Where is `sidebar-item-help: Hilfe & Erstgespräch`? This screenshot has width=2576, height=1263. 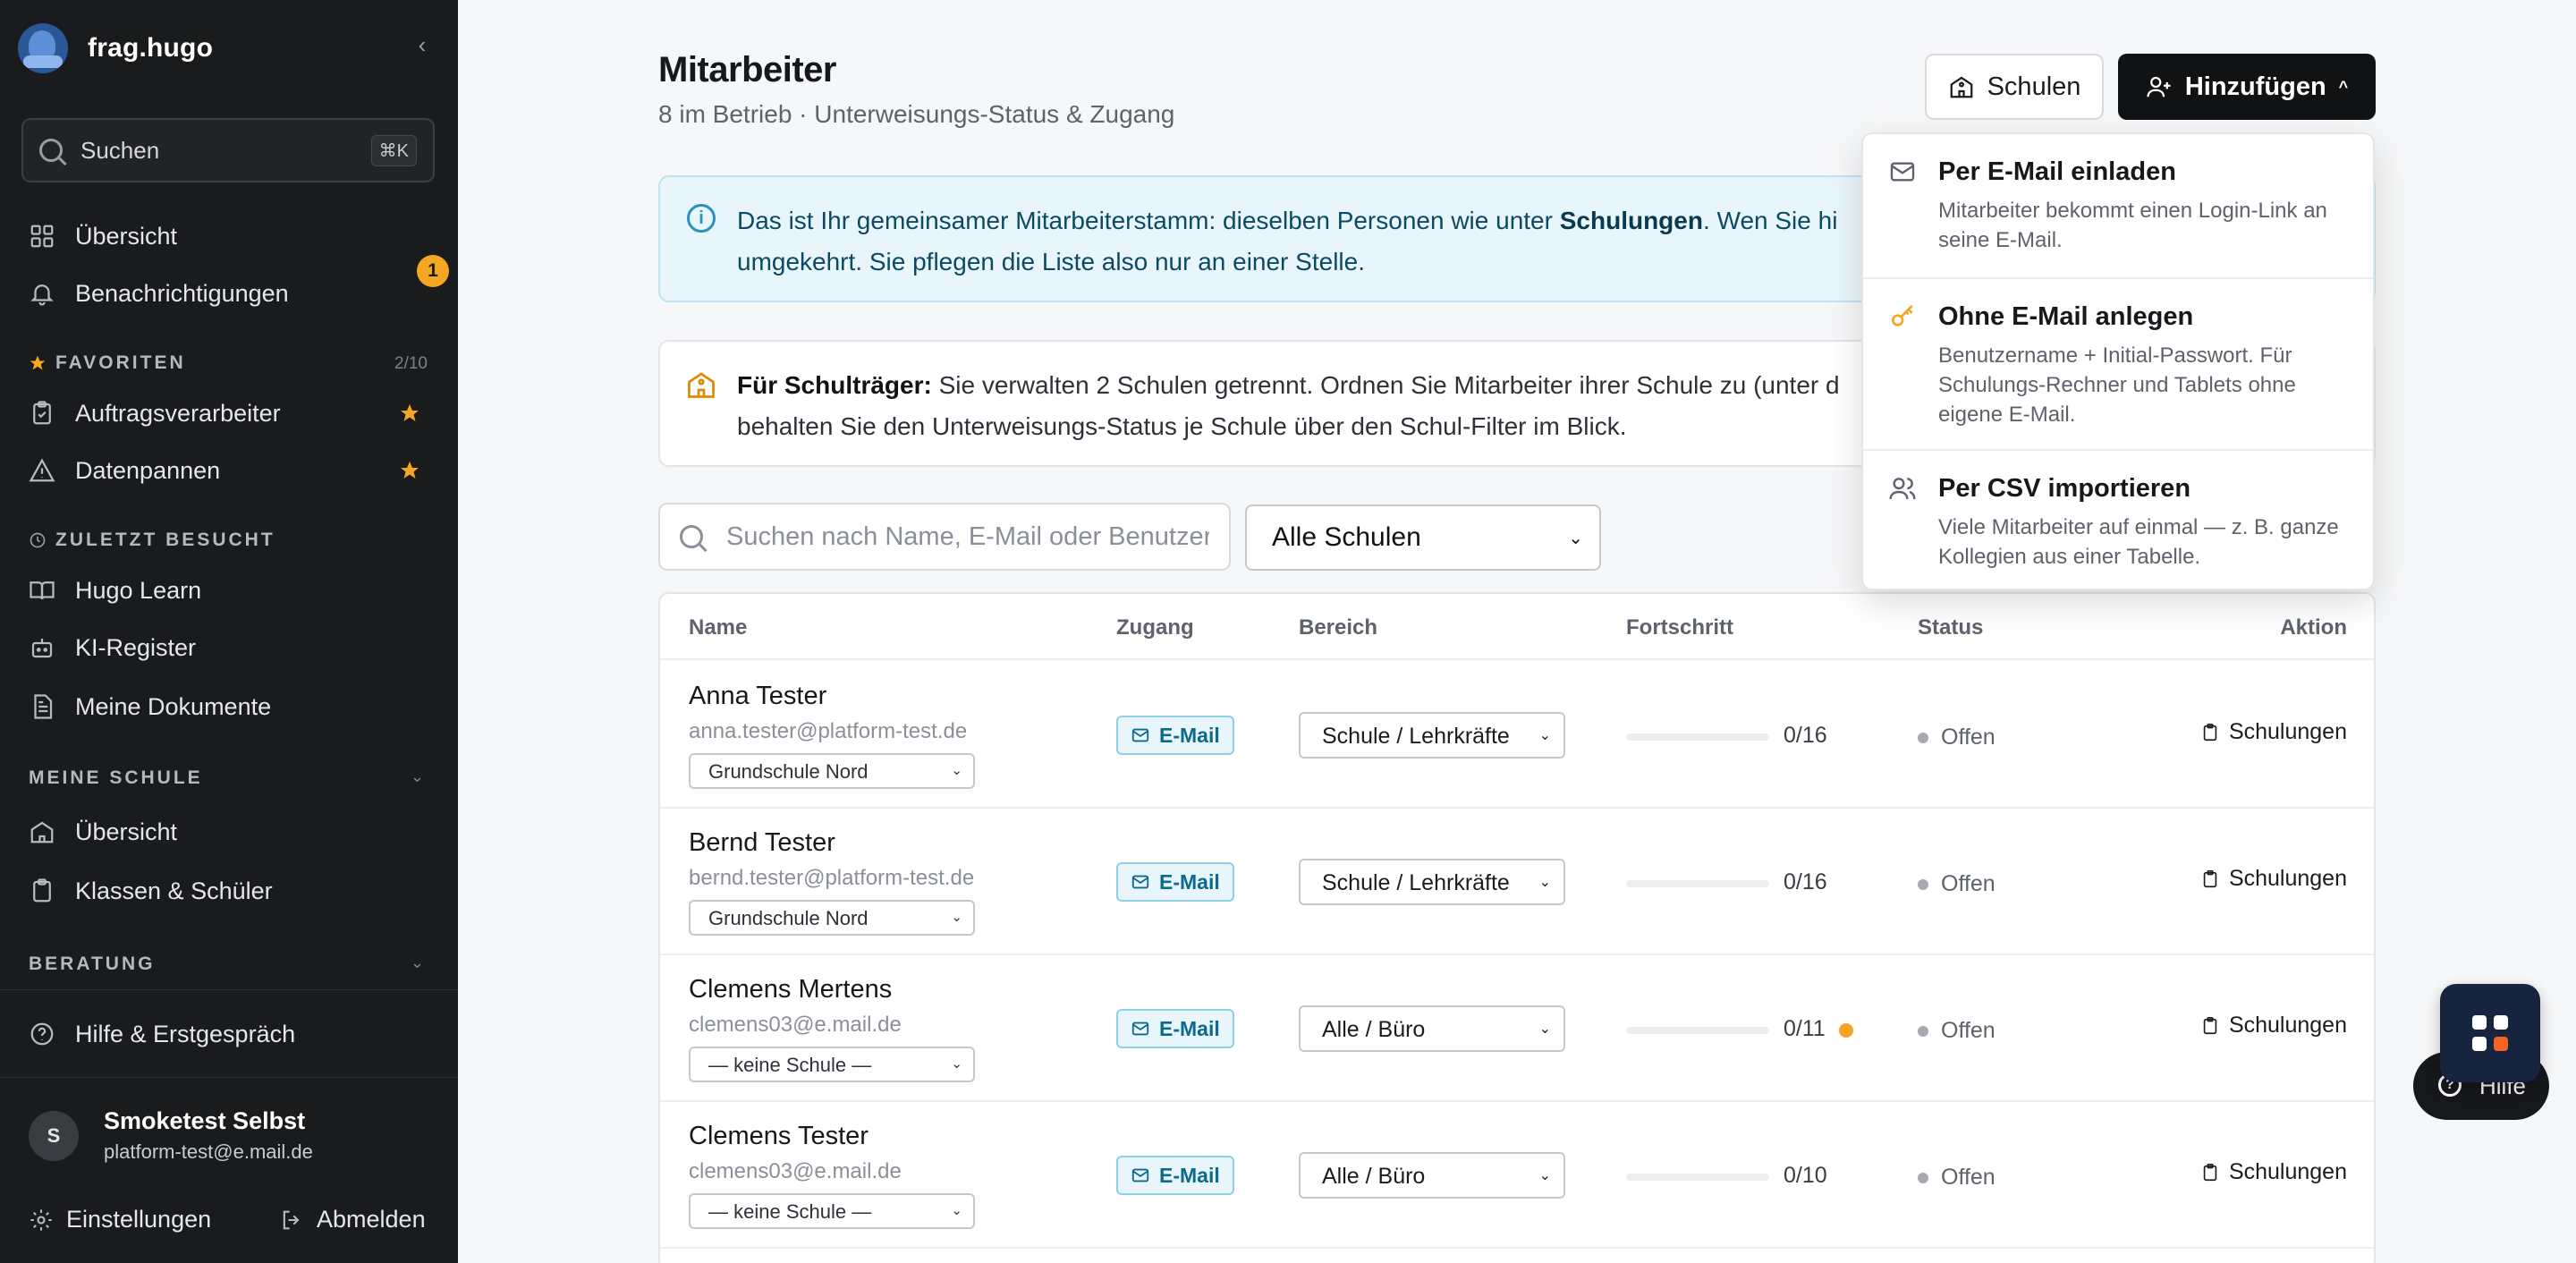 sidebar-item-help: Hilfe & Erstgespräch is located at coordinates (162, 1034).